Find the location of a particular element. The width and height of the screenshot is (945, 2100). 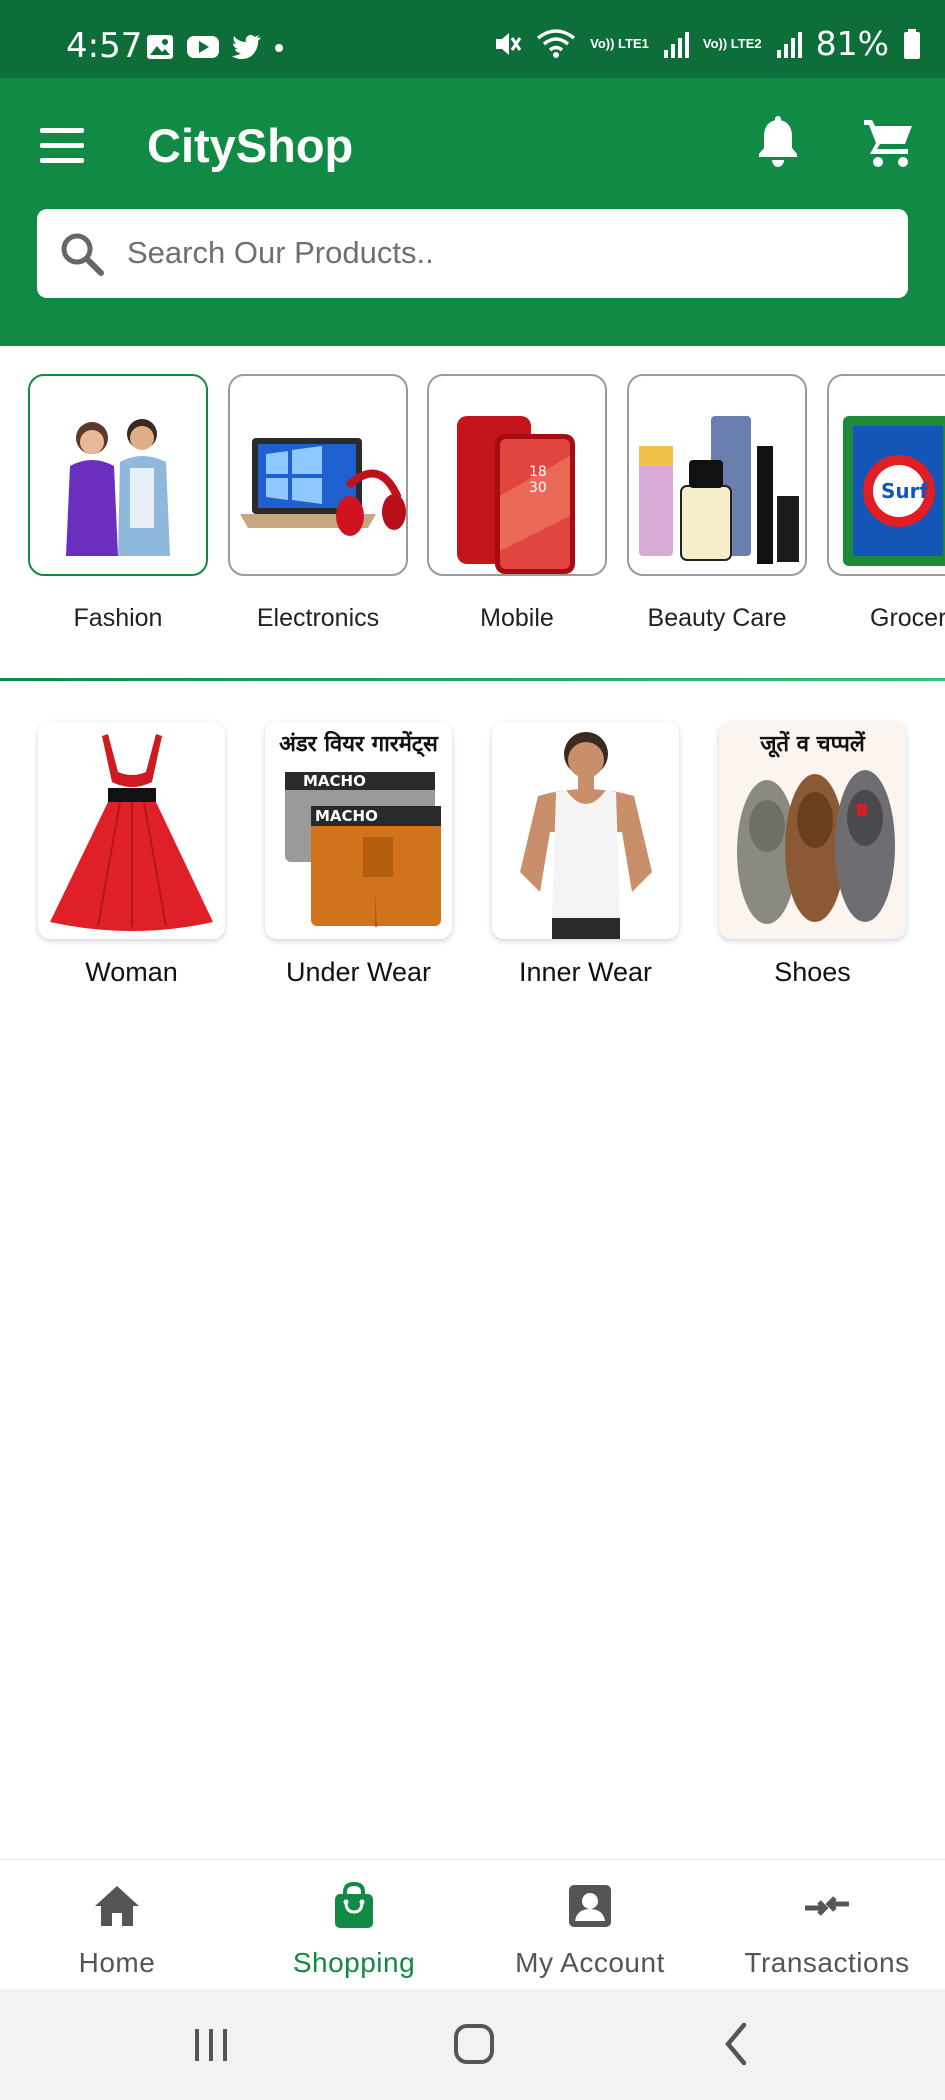

inner-wear-image is located at coordinates (586, 835).